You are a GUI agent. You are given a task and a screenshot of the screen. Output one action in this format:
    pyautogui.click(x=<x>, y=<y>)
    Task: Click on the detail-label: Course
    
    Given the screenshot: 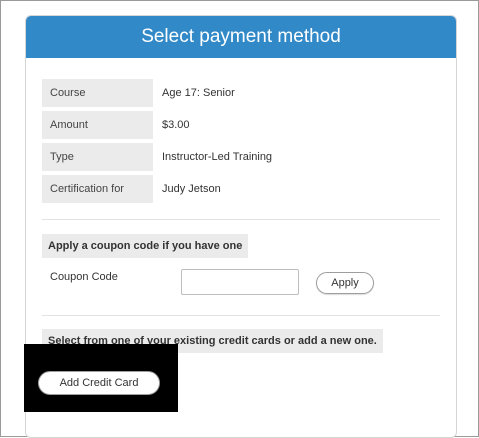 What is the action you would take?
    pyautogui.click(x=97, y=93)
    